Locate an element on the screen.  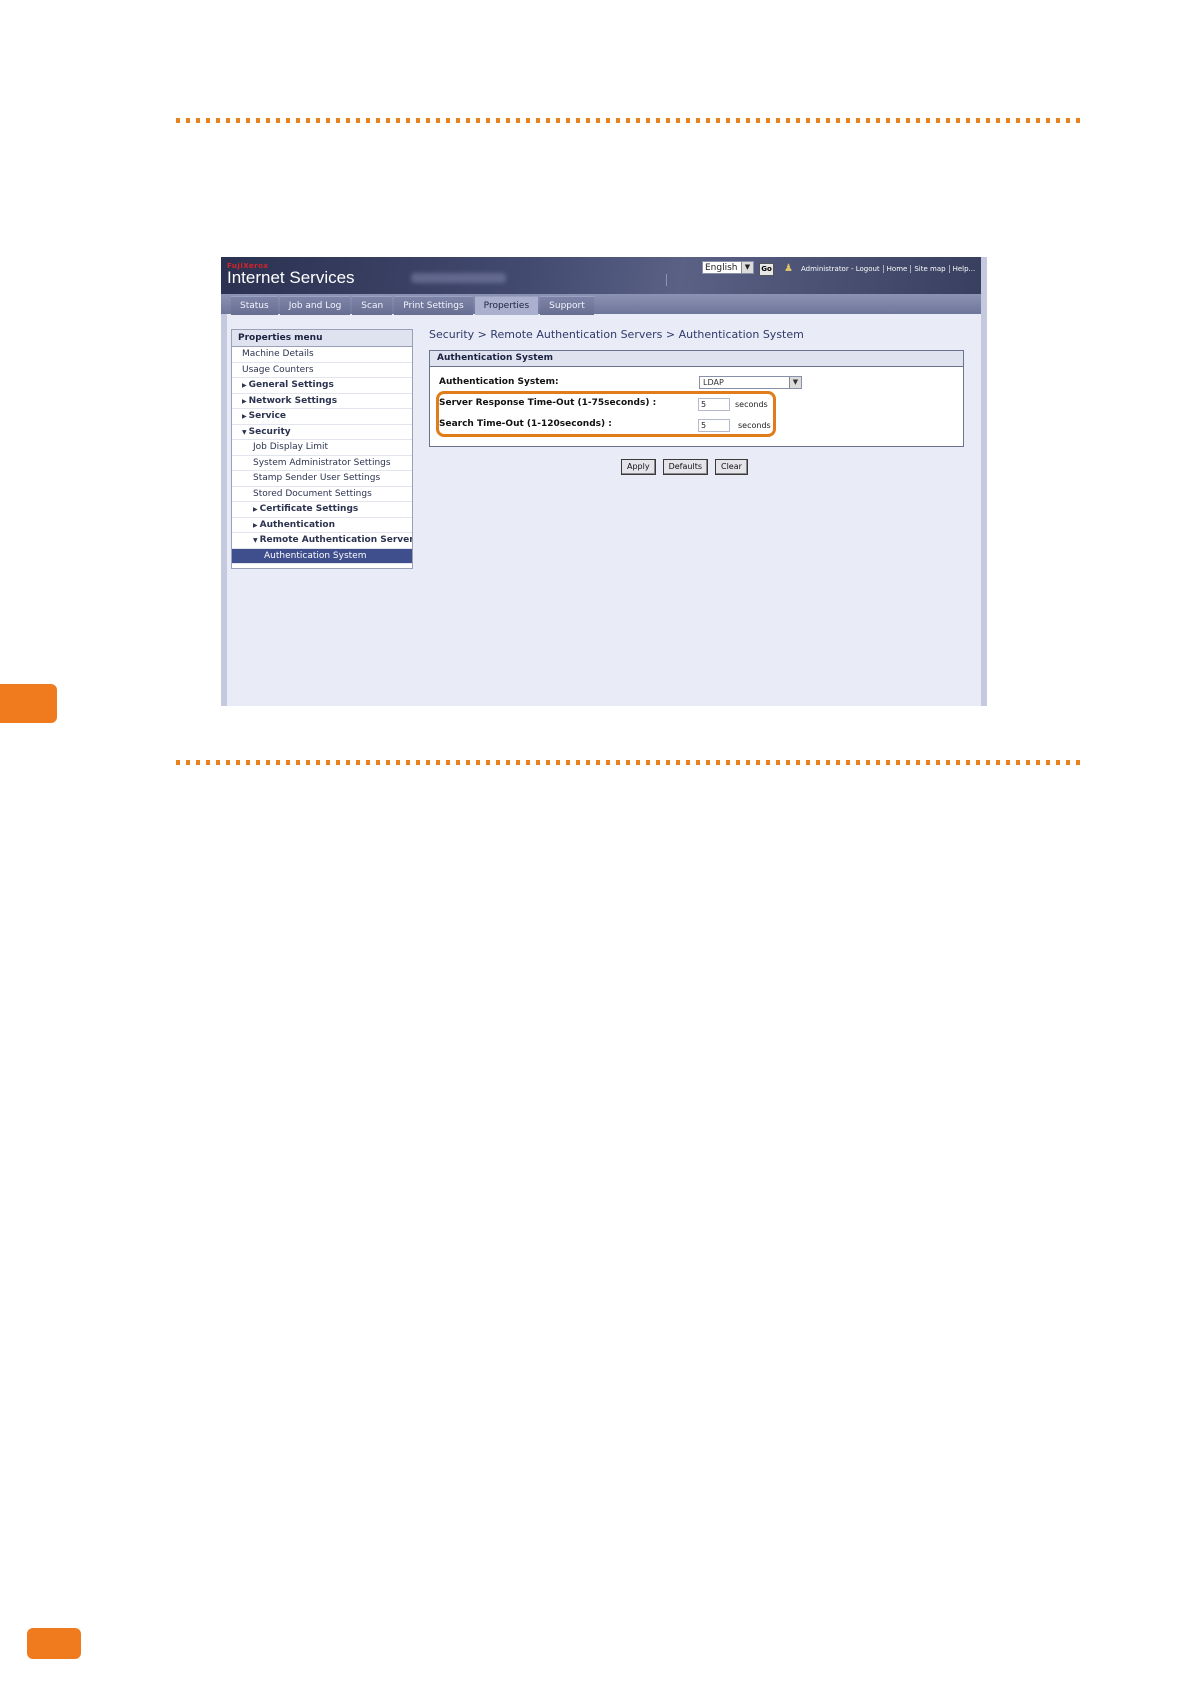
go-button: Go is located at coordinates (766, 269).